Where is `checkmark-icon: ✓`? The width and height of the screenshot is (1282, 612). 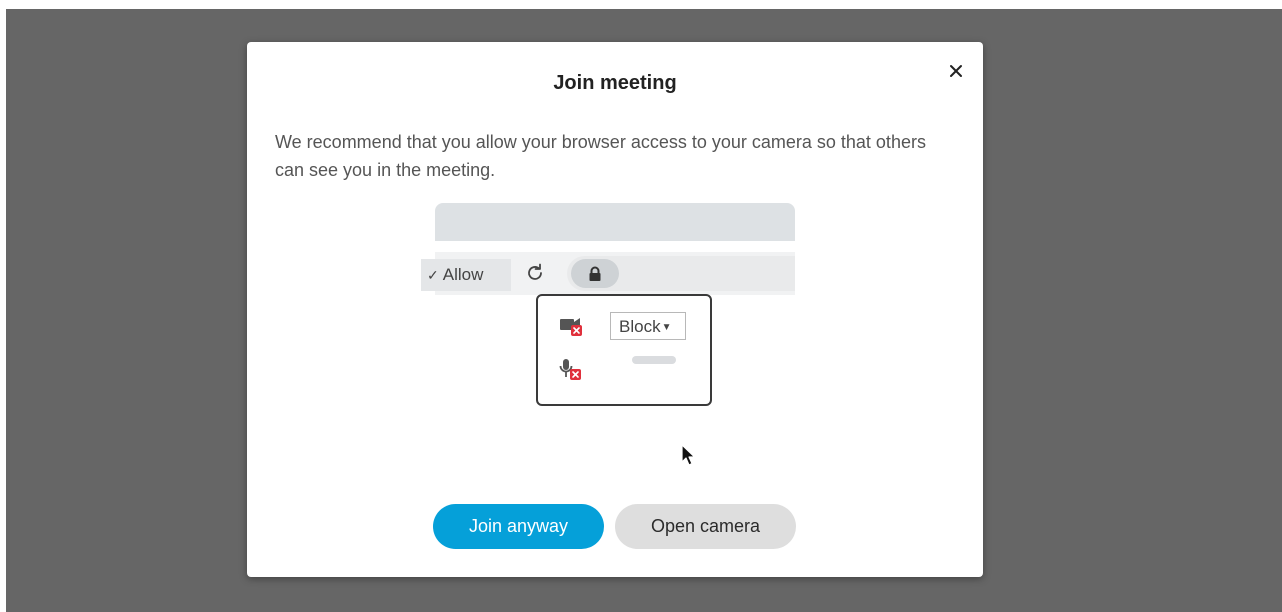 checkmark-icon: ✓ is located at coordinates (433, 275).